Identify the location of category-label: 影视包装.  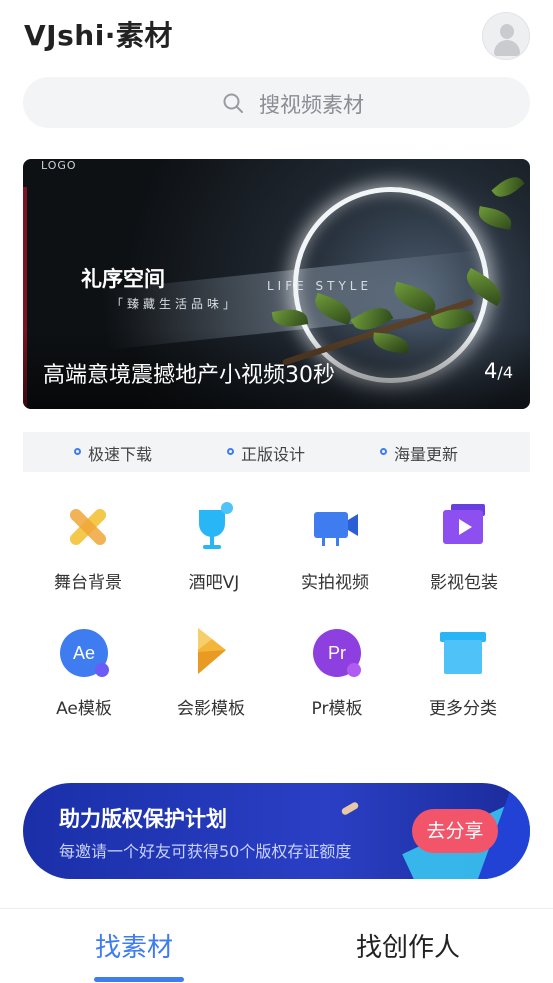
(464, 583).